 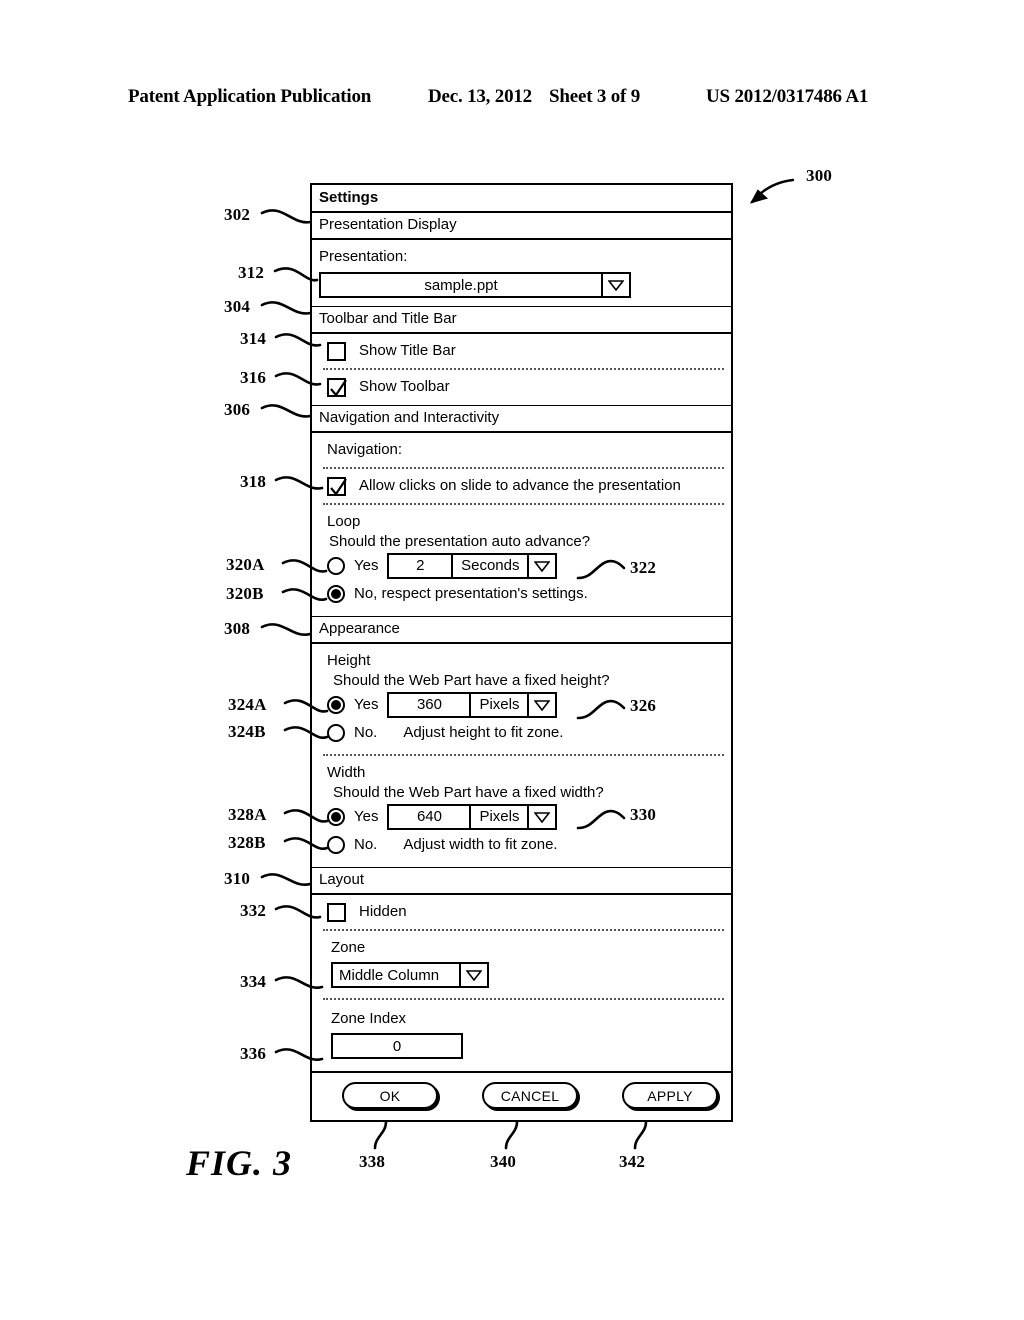 What do you see at coordinates (819, 175) in the screenshot?
I see `refnum-300: 300` at bounding box center [819, 175].